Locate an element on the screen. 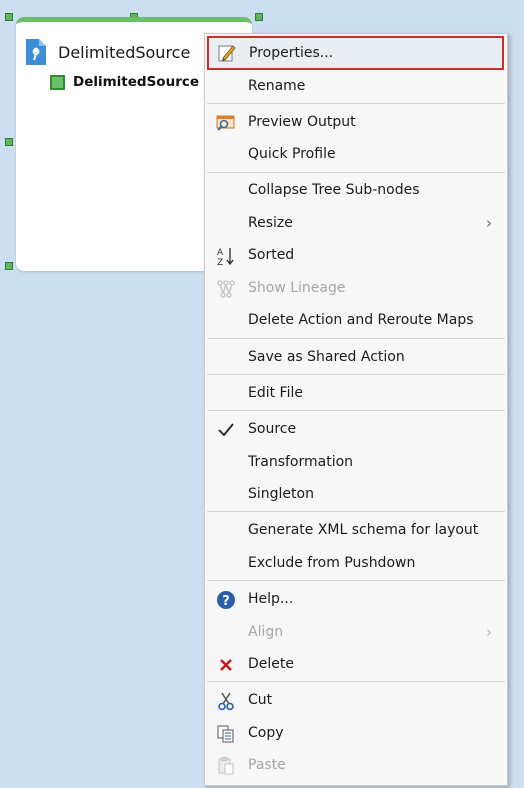  menu-item-cut: Cut is located at coordinates (356, 700).